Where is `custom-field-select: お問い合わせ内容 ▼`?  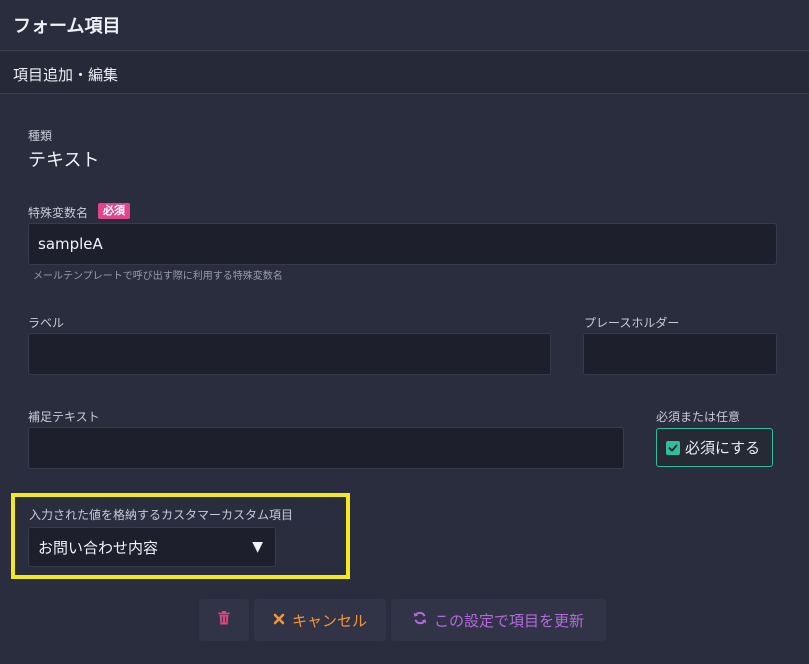
custom-field-select: お問い合わせ内容 ▼ is located at coordinates (152, 547).